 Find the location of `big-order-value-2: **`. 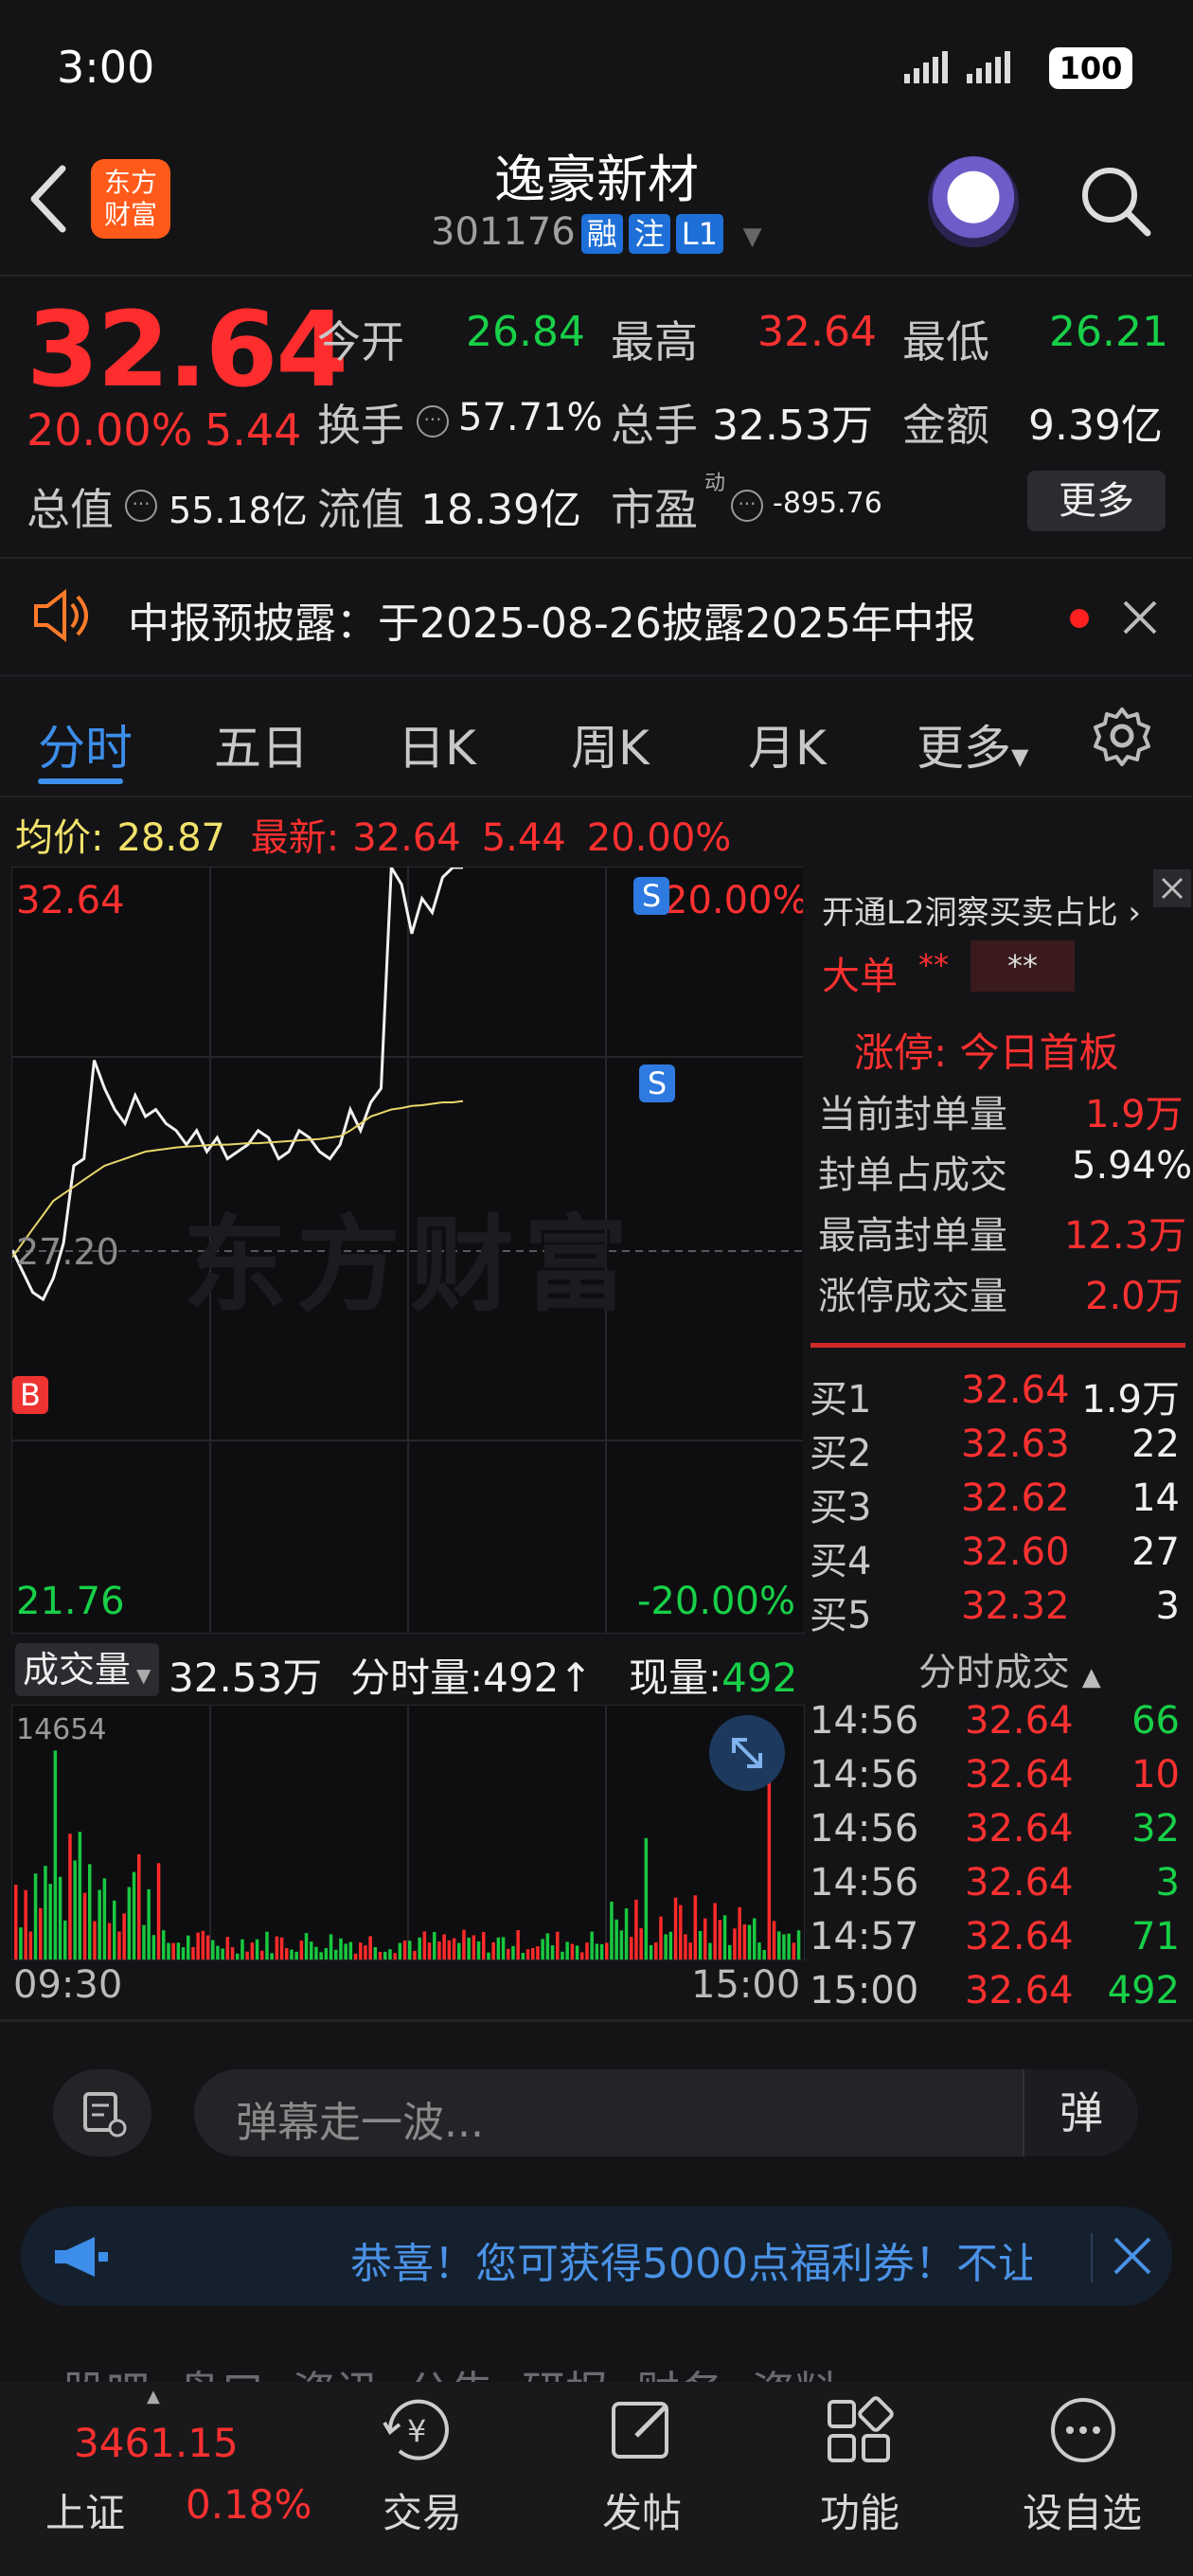

big-order-value-2: ** is located at coordinates (1022, 966).